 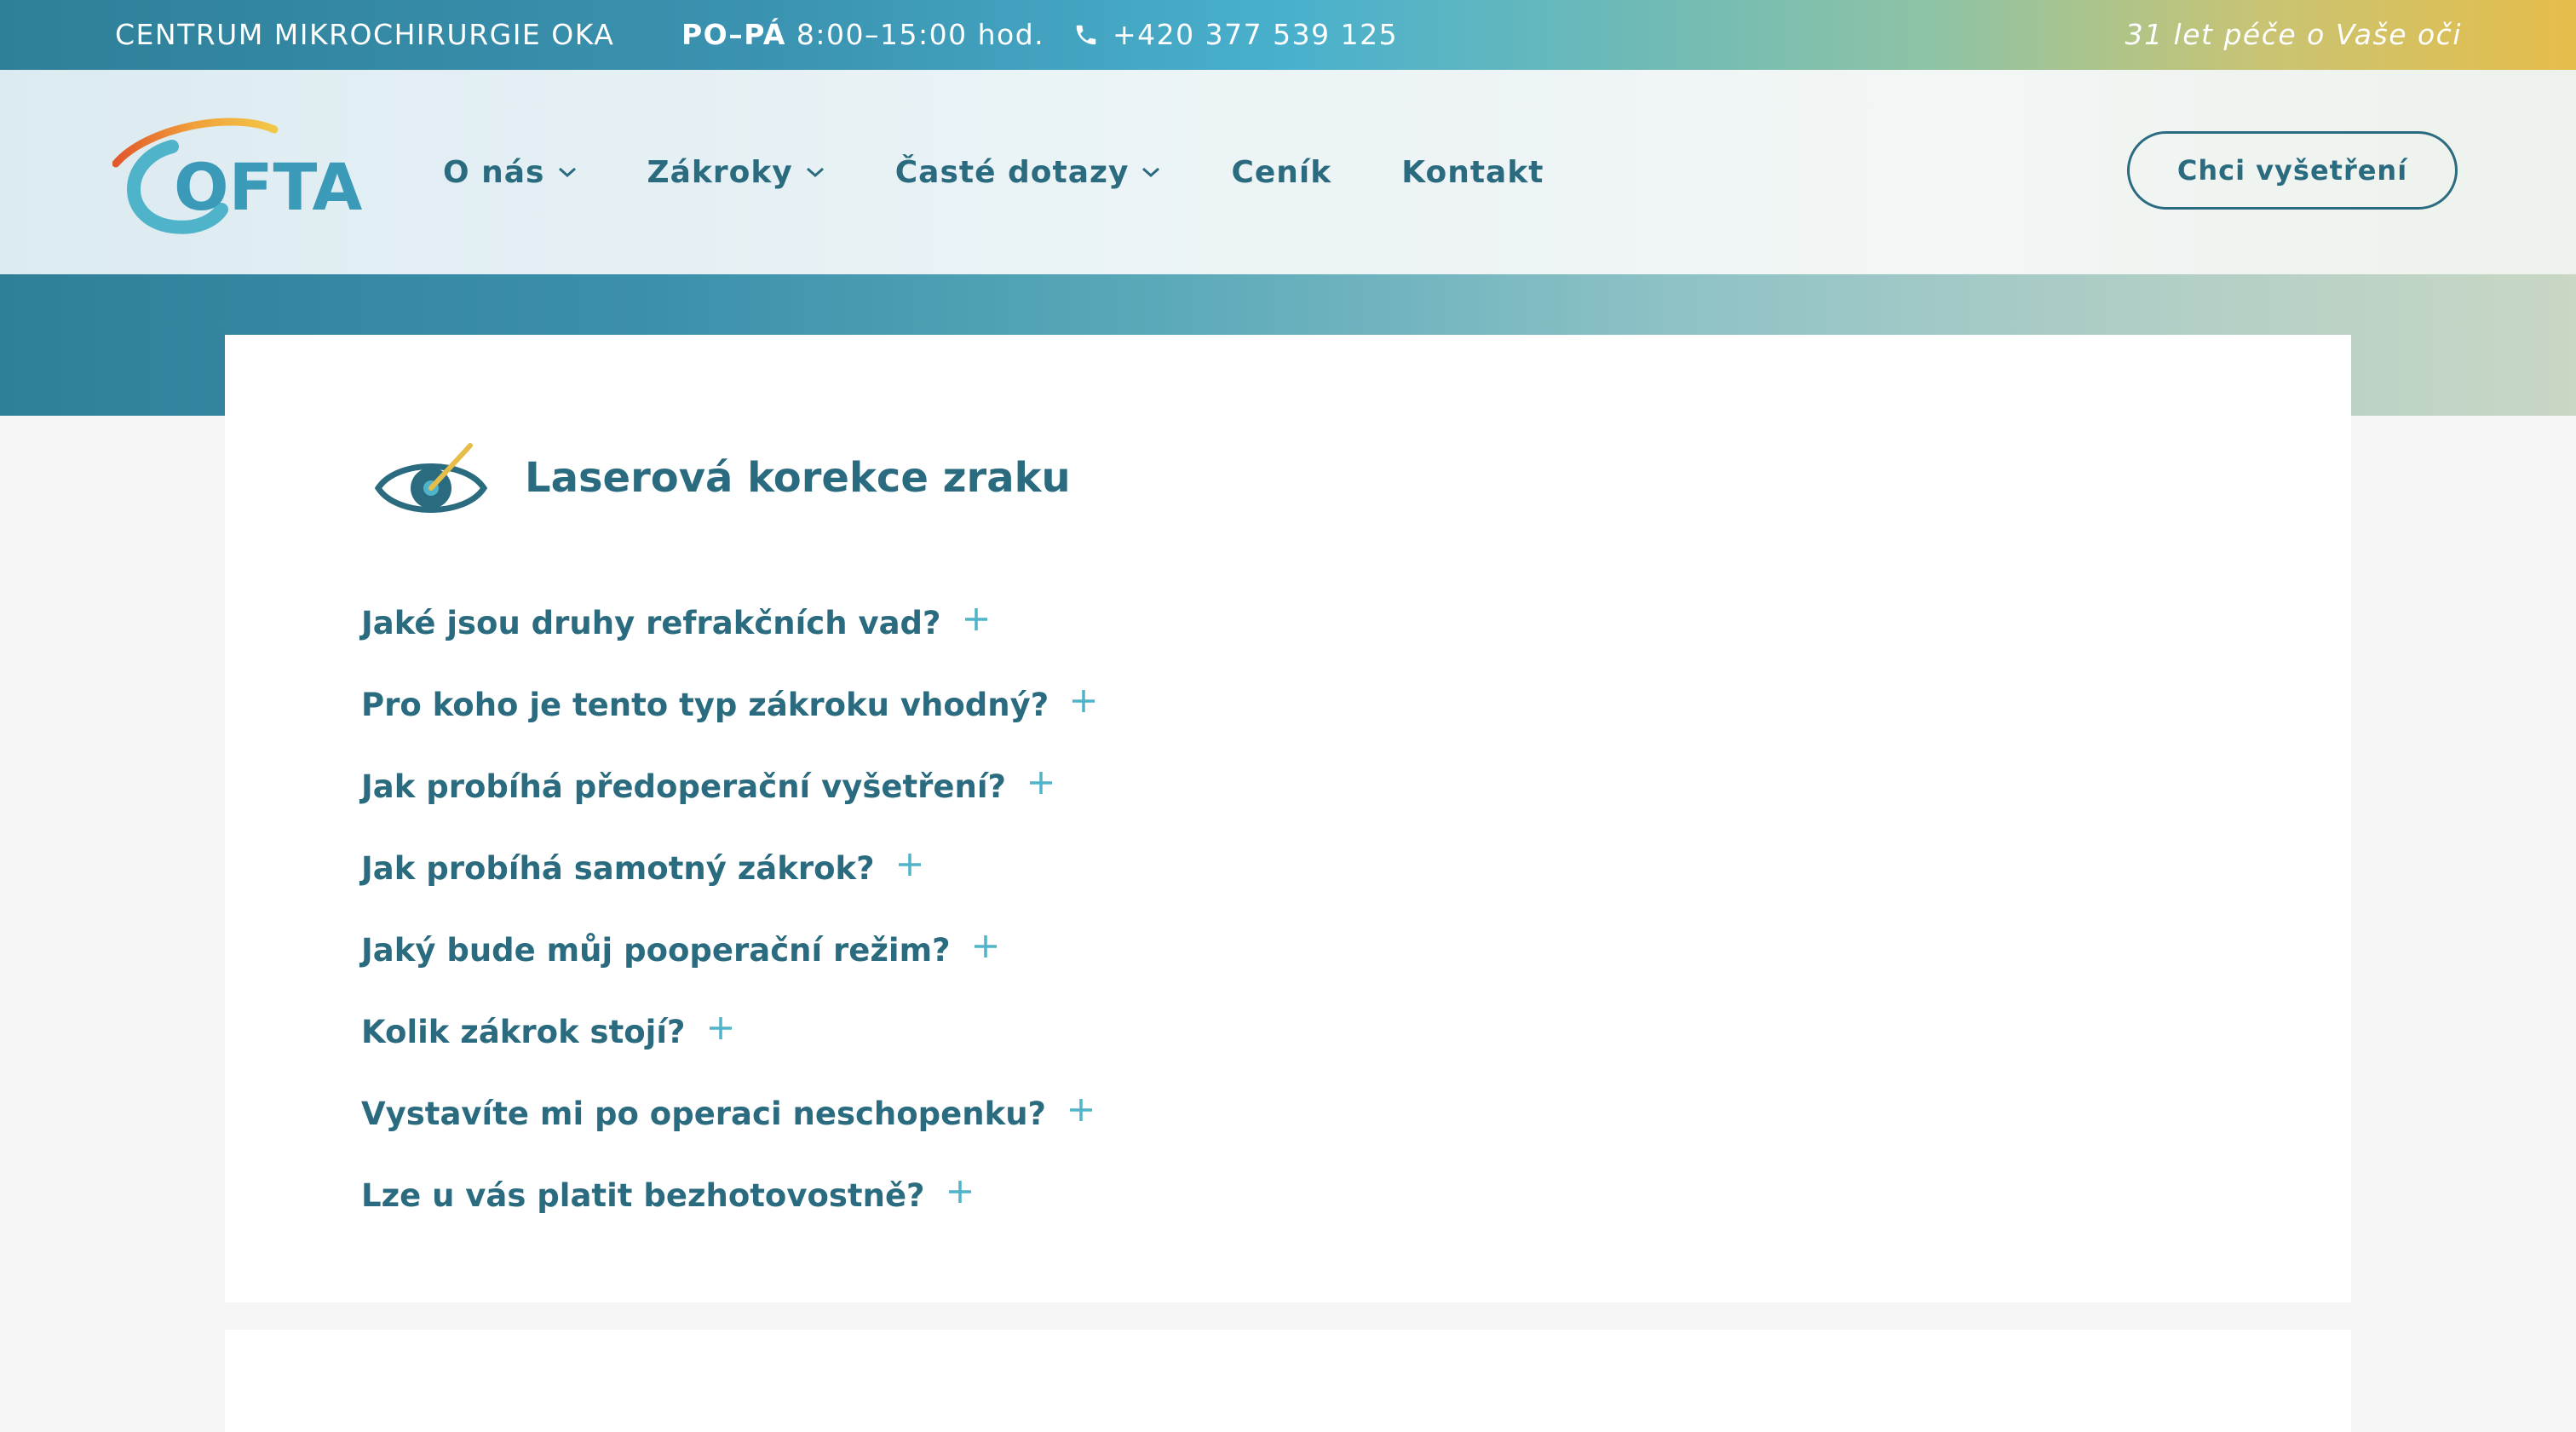 I want to click on nav-item-cenik: Ceník, so click(x=1281, y=172).